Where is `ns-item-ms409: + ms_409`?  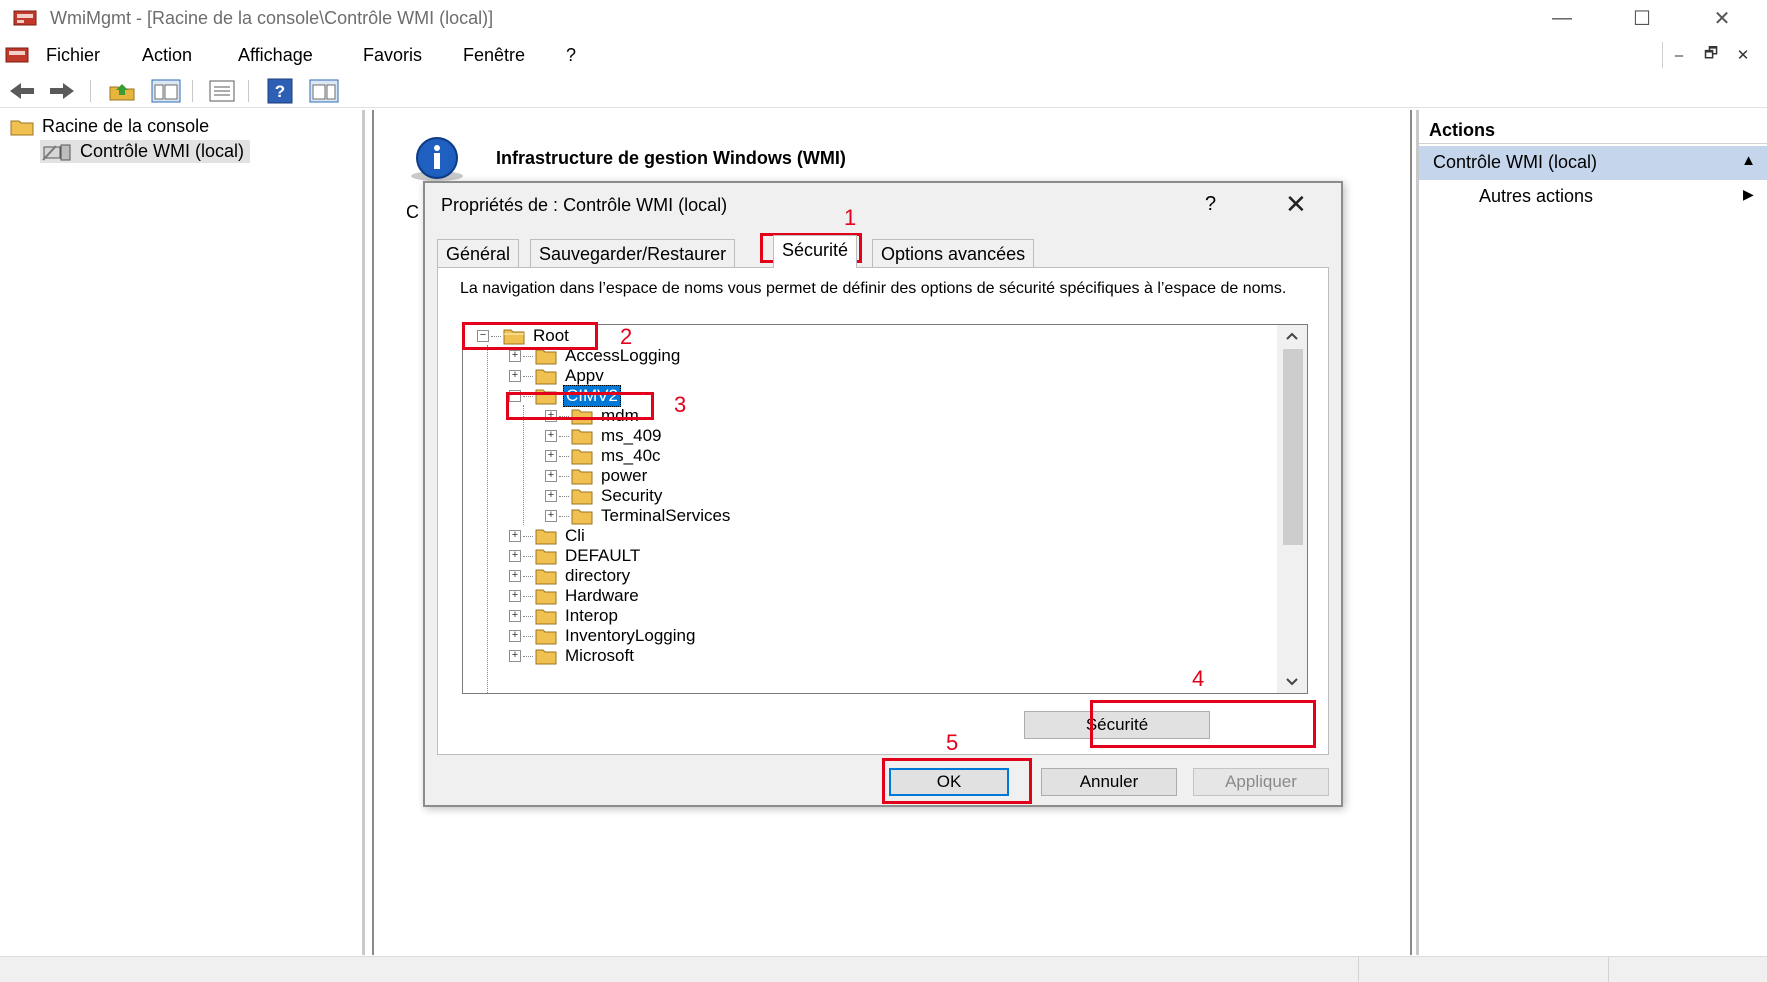
ns-item-ms409: + ms_409 is located at coordinates (604, 436).